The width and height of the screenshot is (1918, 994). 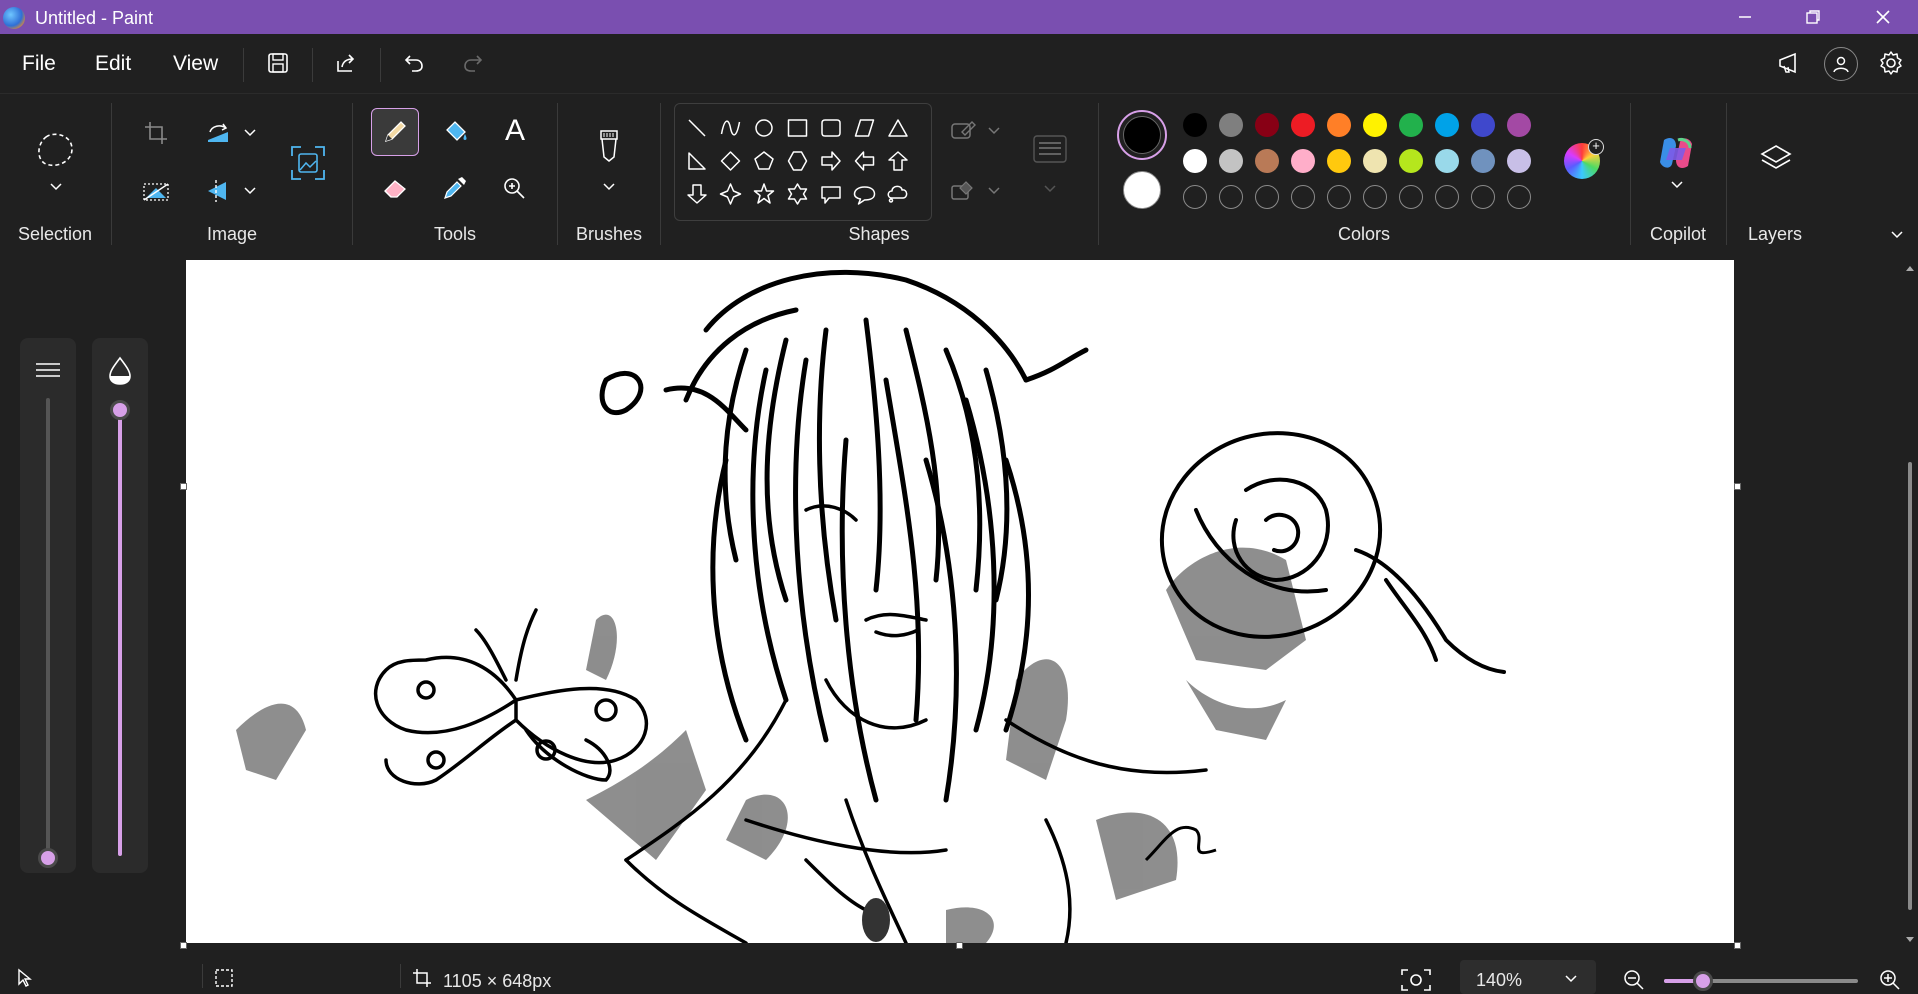 I want to click on secondary-color-button, so click(x=1142, y=190).